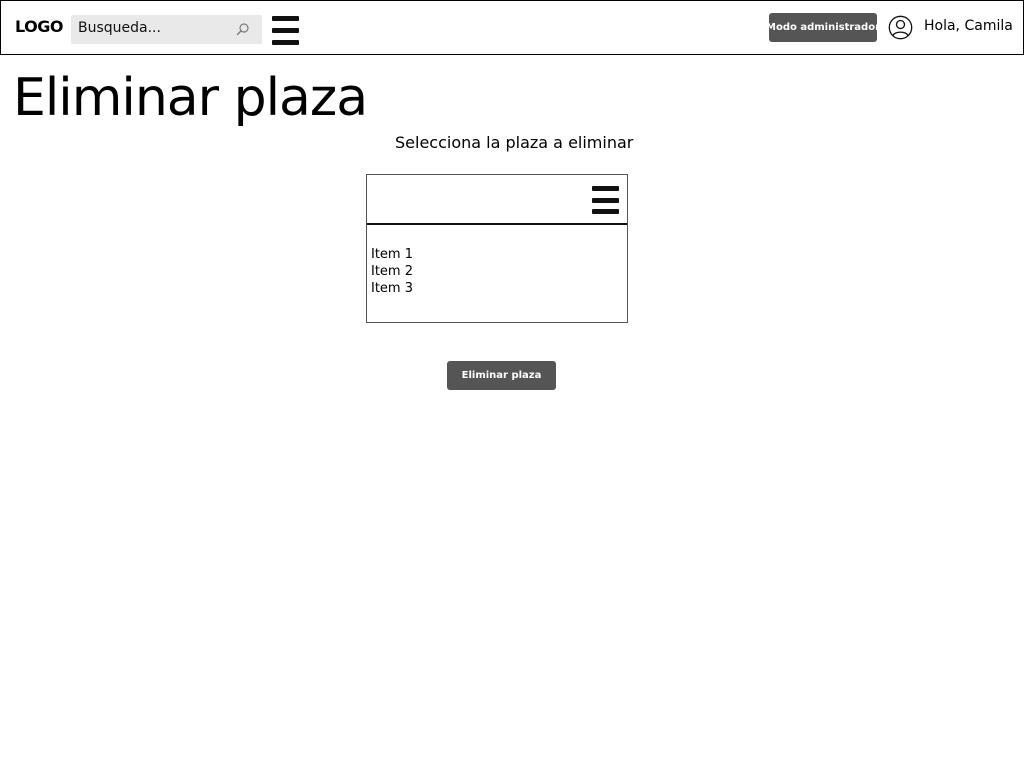 Image resolution: width=1024 pixels, height=768 pixels. What do you see at coordinates (190, 98) in the screenshot?
I see `page-title: Eliminar plaza` at bounding box center [190, 98].